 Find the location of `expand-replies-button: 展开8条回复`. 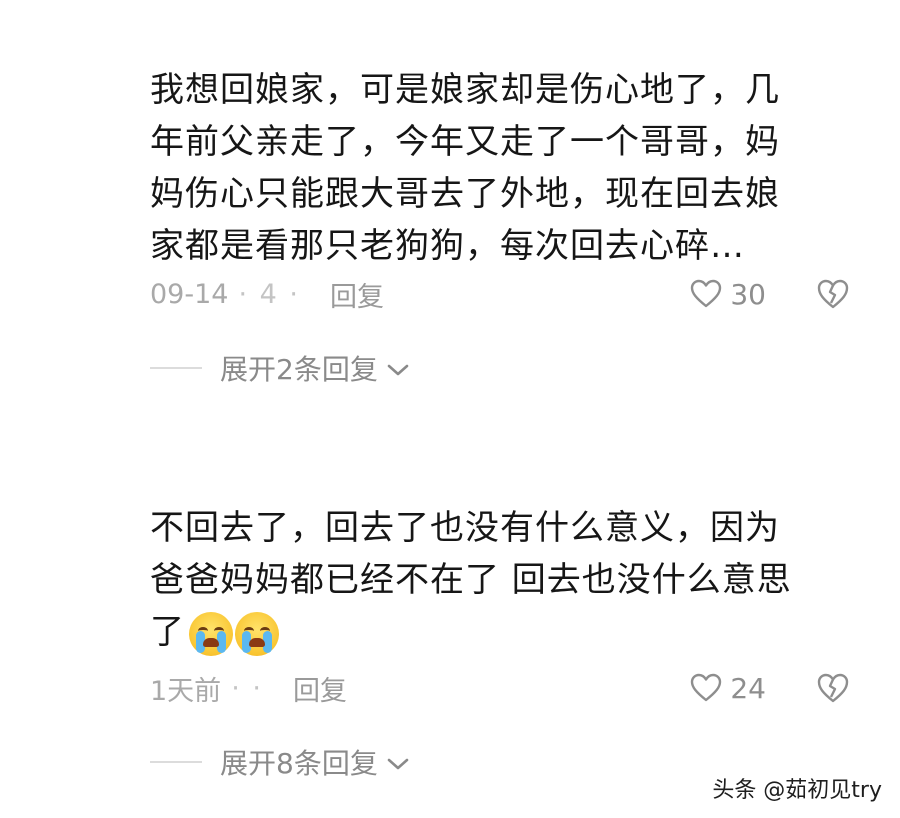

expand-replies-button: 展开8条回复 is located at coordinates (280, 762).